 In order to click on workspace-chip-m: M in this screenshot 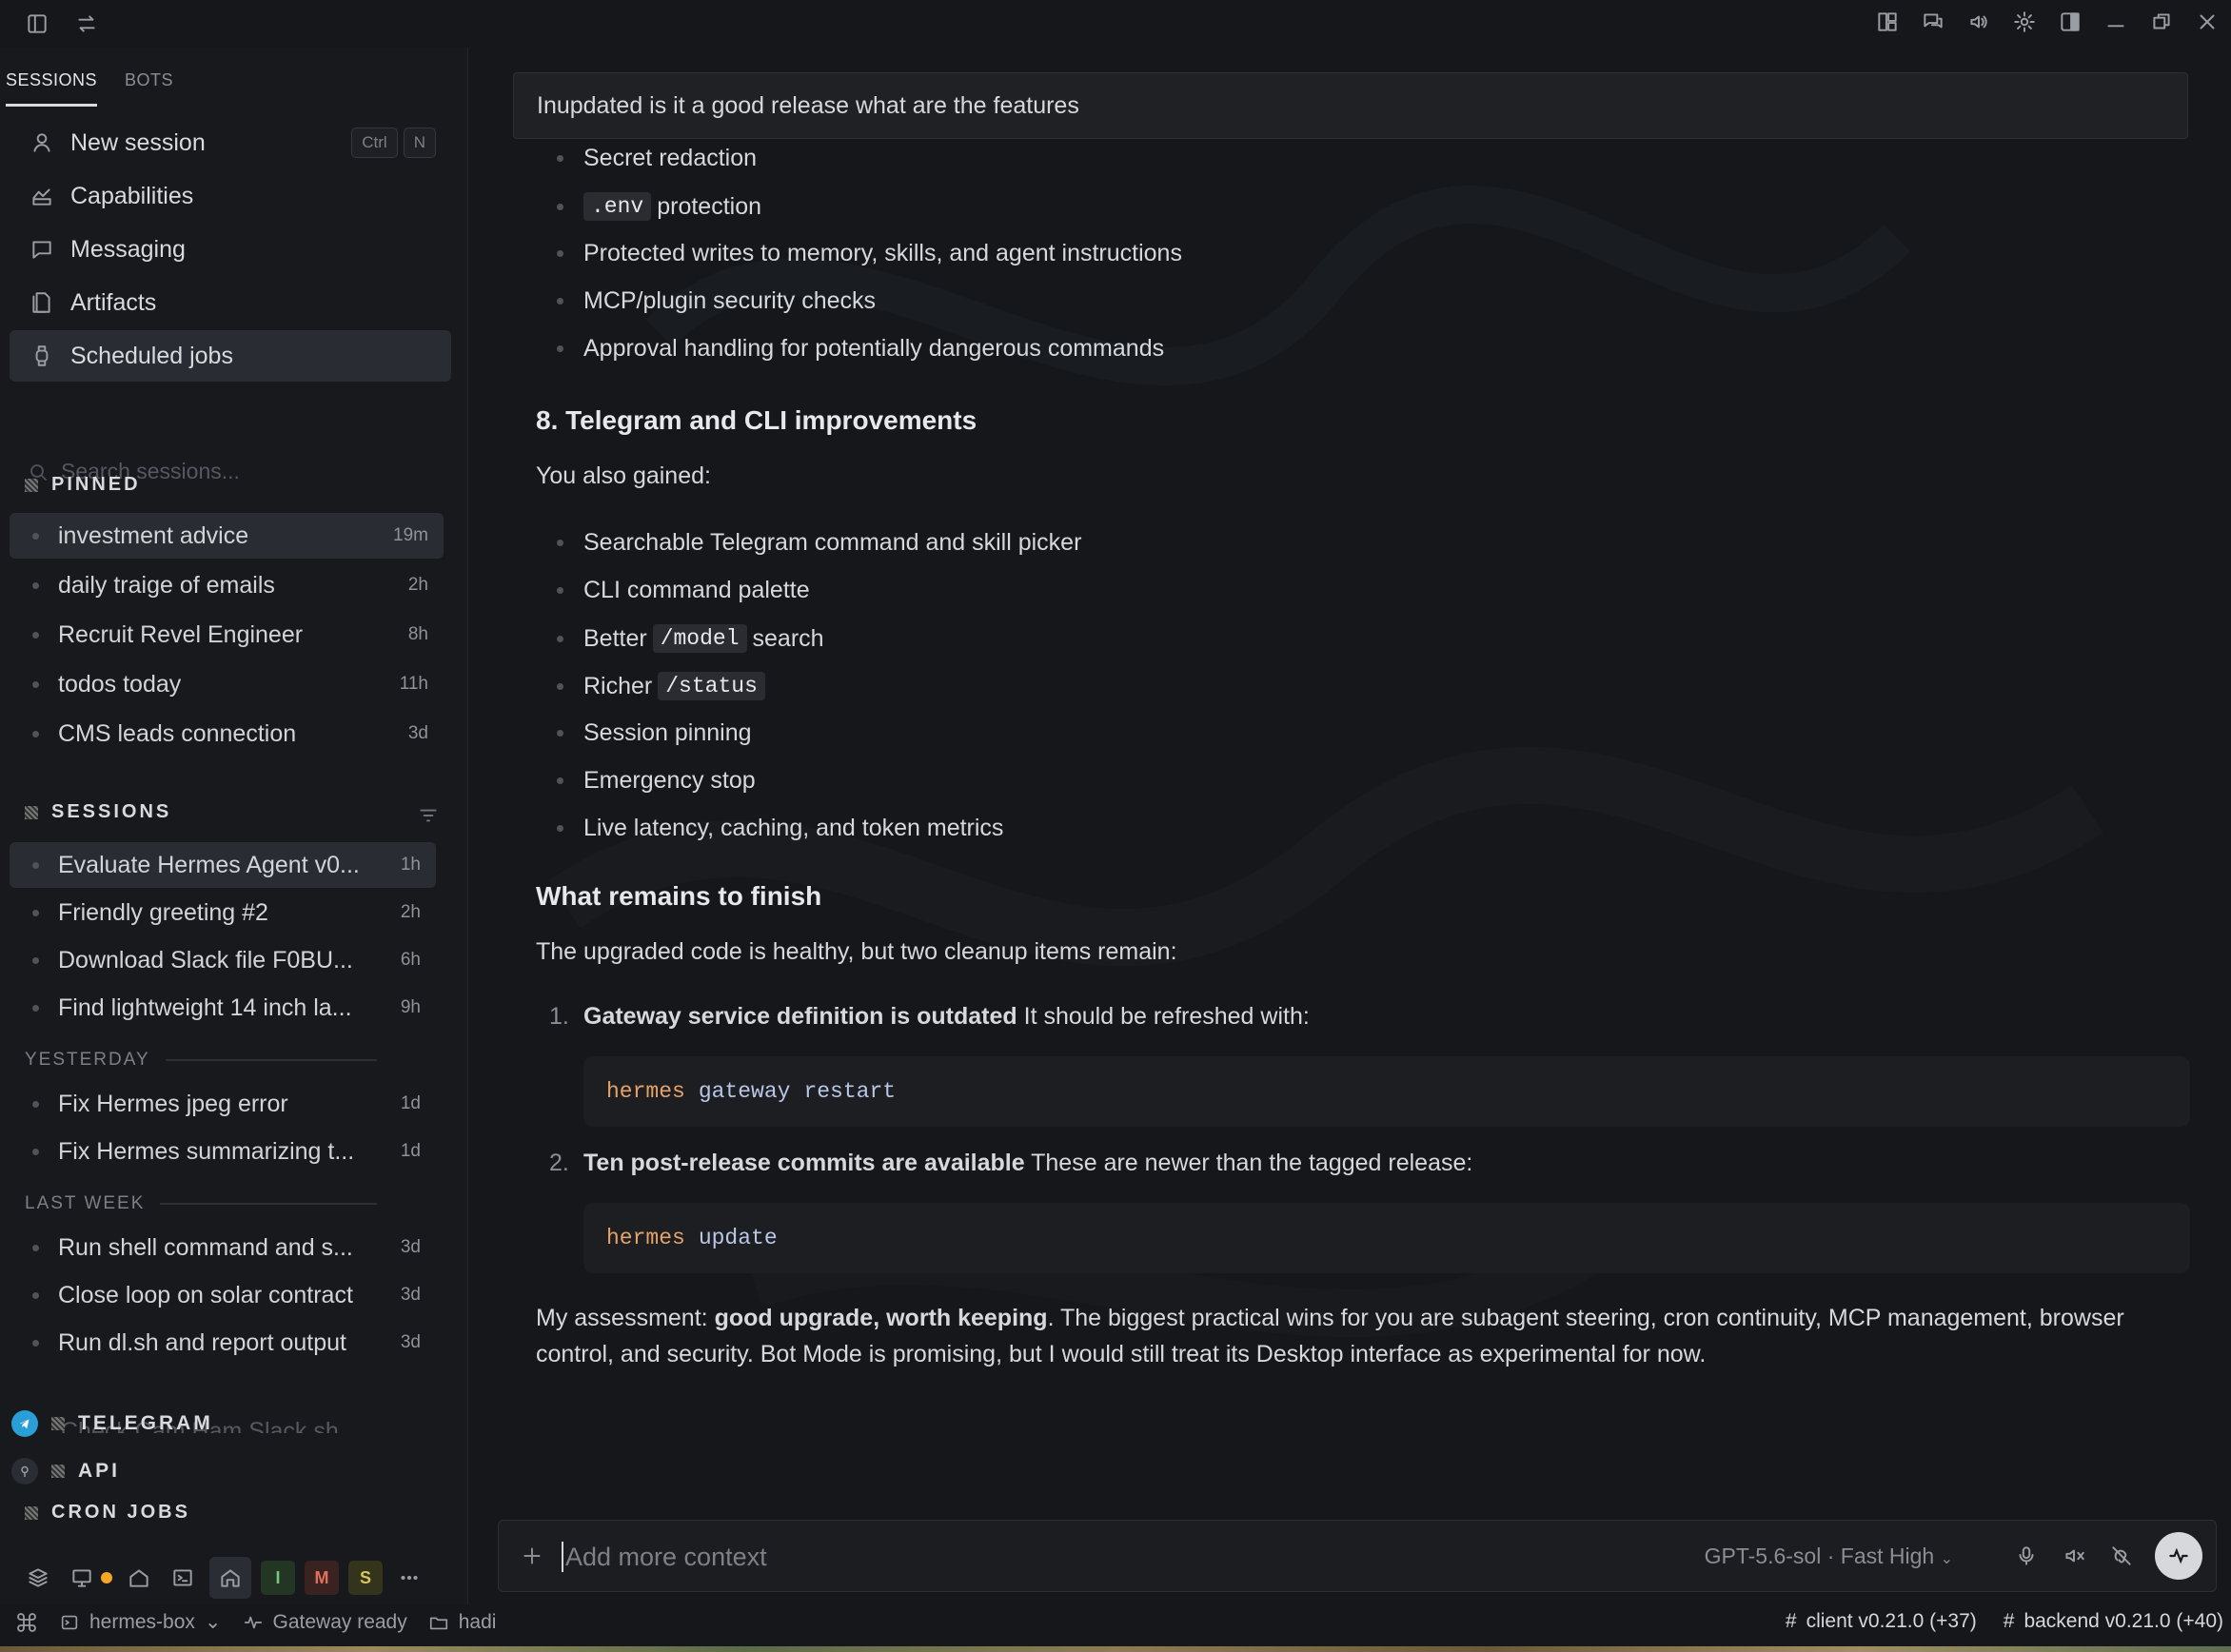, I will do `click(322, 1578)`.